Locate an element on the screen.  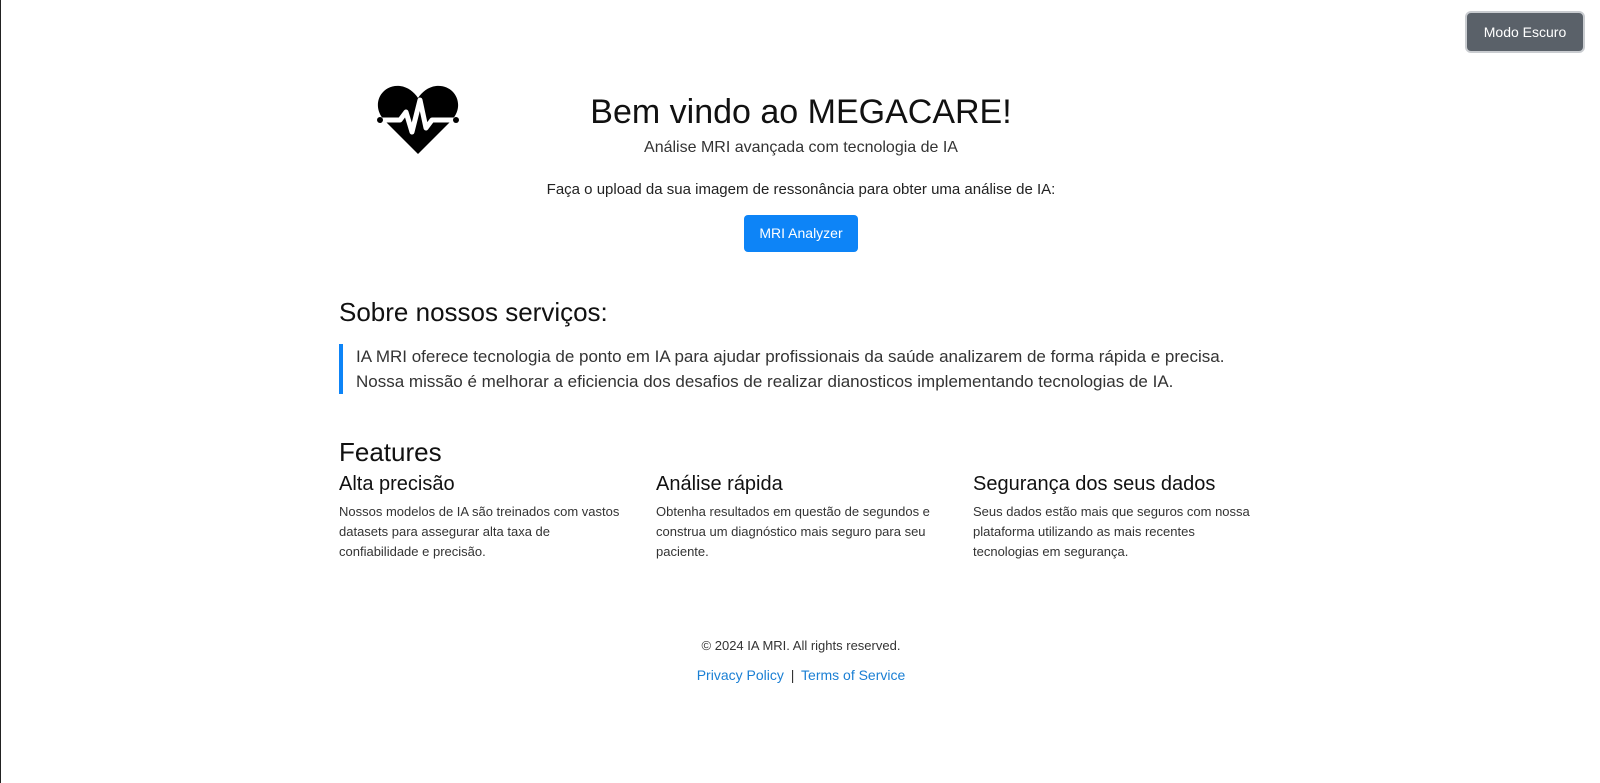
page-title: Bem vindo ao MEGACARE! is located at coordinates (801, 112).